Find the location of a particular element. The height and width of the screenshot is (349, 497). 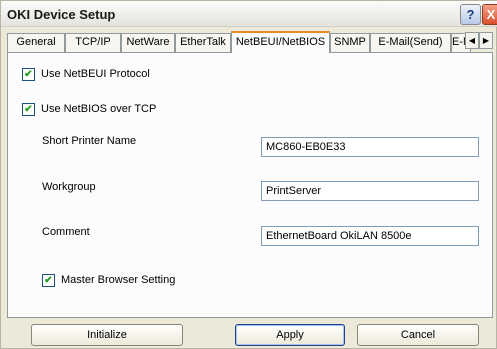

tab-snmp: SNMP is located at coordinates (350, 42).